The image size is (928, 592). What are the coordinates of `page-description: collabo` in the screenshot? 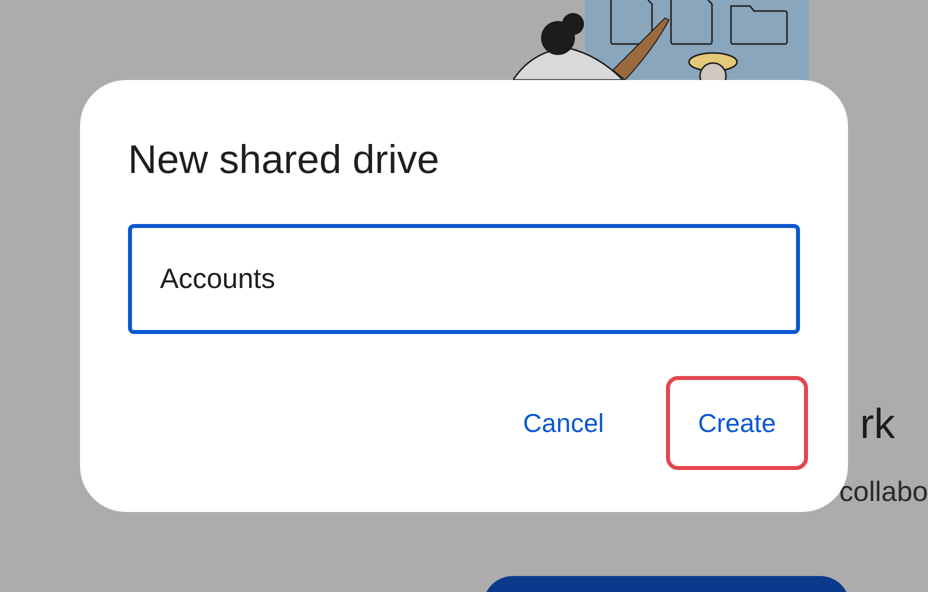 It's located at (883, 492).